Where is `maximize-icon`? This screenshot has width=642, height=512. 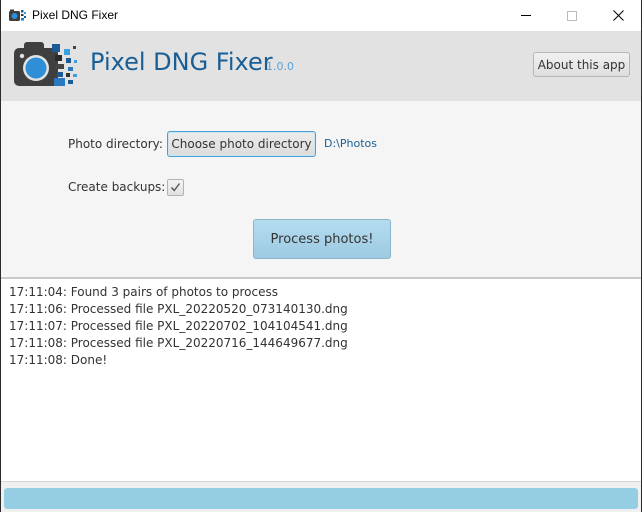
maximize-icon is located at coordinates (572, 15).